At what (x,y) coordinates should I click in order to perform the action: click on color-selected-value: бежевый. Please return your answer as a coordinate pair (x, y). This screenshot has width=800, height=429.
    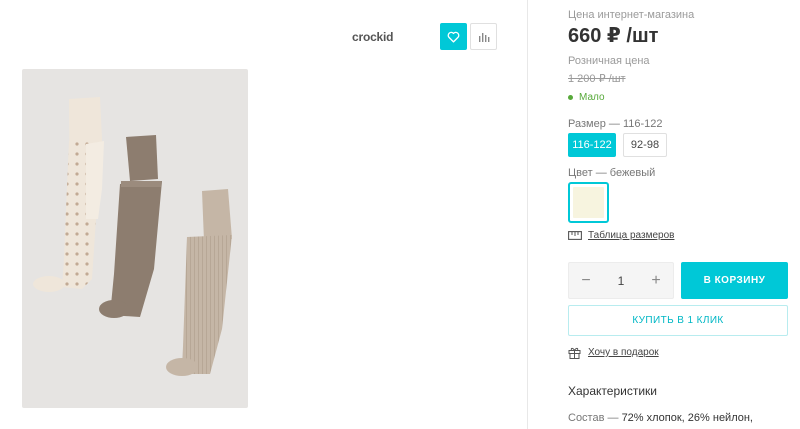
    Looking at the image, I should click on (632, 173).